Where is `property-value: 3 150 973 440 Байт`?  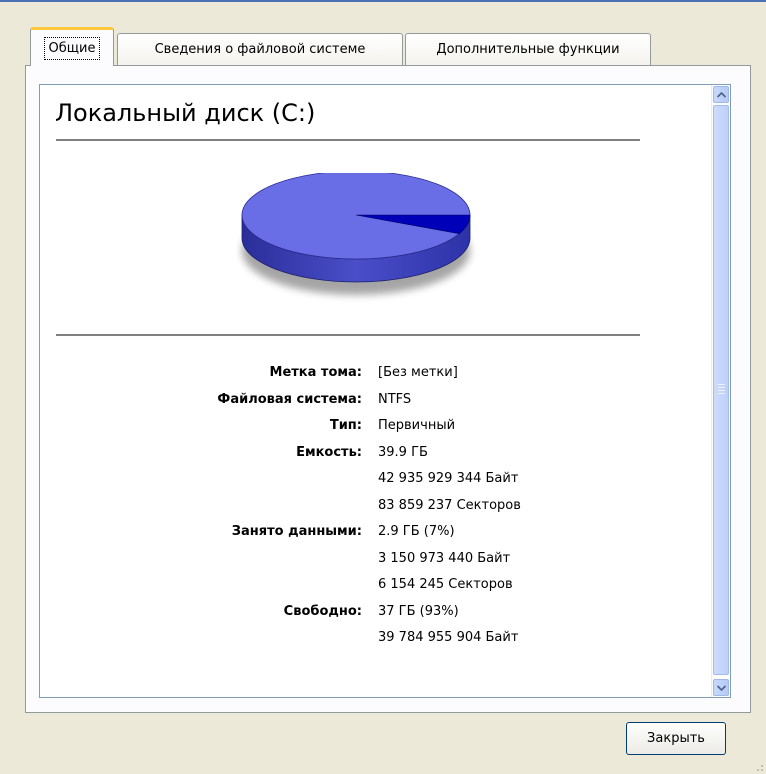 property-value: 3 150 973 440 Байт is located at coordinates (444, 558).